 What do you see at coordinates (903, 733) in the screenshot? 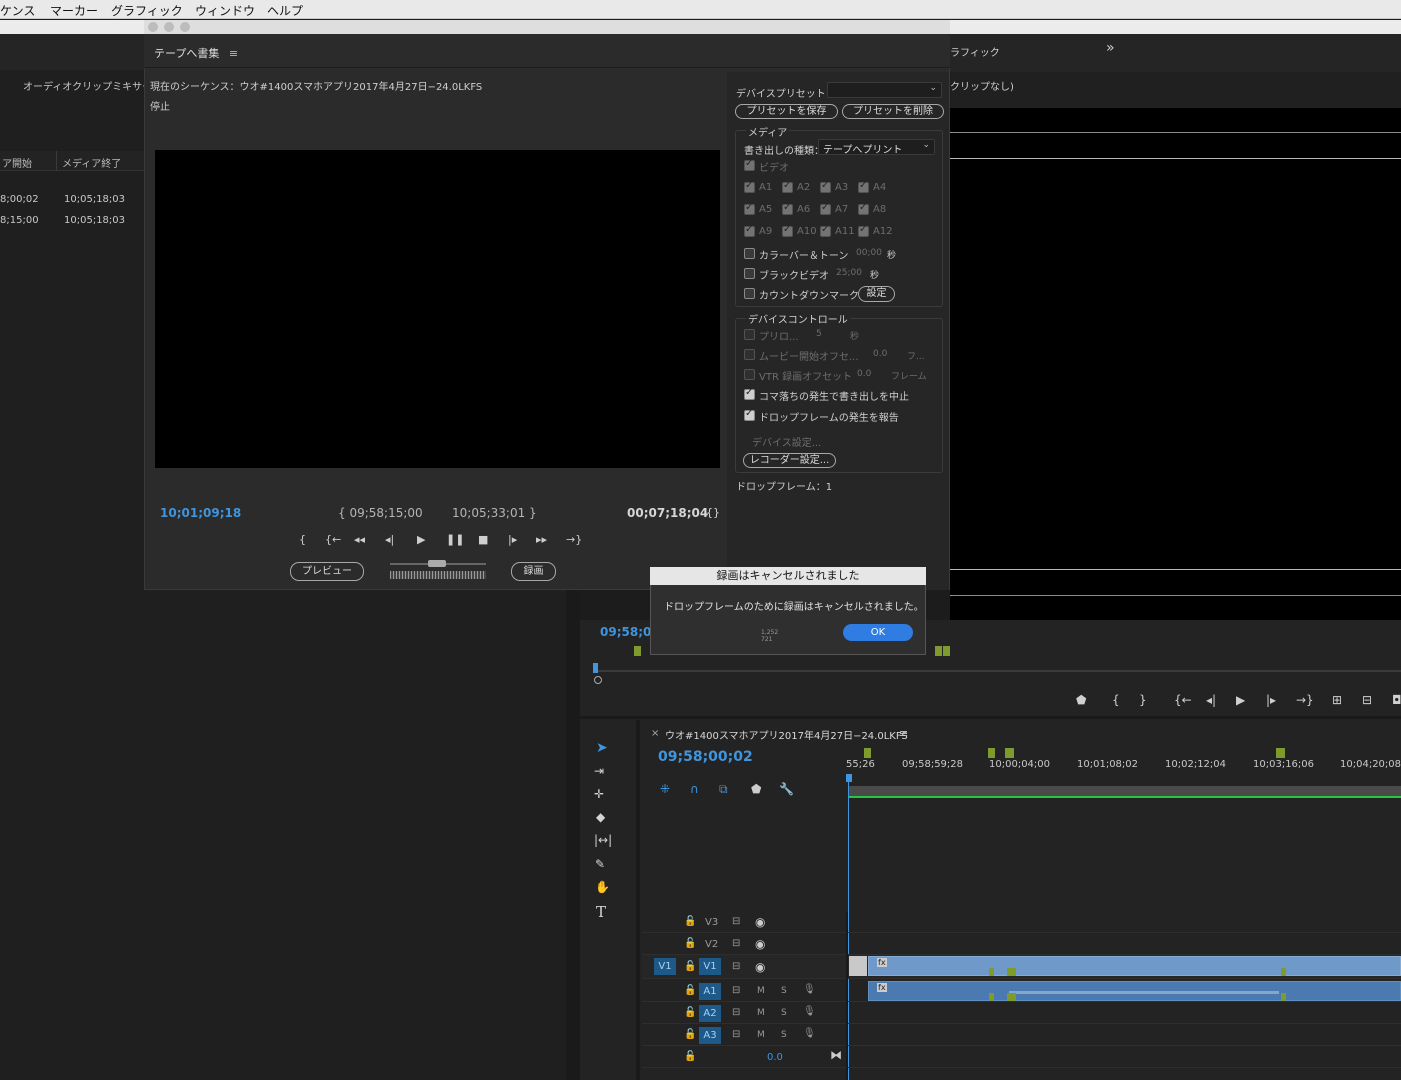
I see `sequence-menu-icon: ≡` at bounding box center [903, 733].